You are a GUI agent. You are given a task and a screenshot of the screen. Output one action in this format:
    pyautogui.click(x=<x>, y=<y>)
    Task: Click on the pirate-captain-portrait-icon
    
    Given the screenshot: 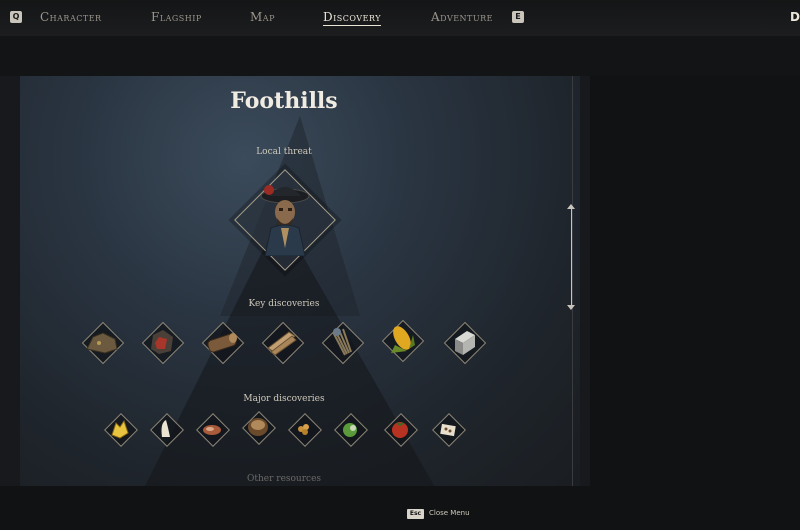 What is the action you would take?
    pyautogui.click(x=285, y=217)
    